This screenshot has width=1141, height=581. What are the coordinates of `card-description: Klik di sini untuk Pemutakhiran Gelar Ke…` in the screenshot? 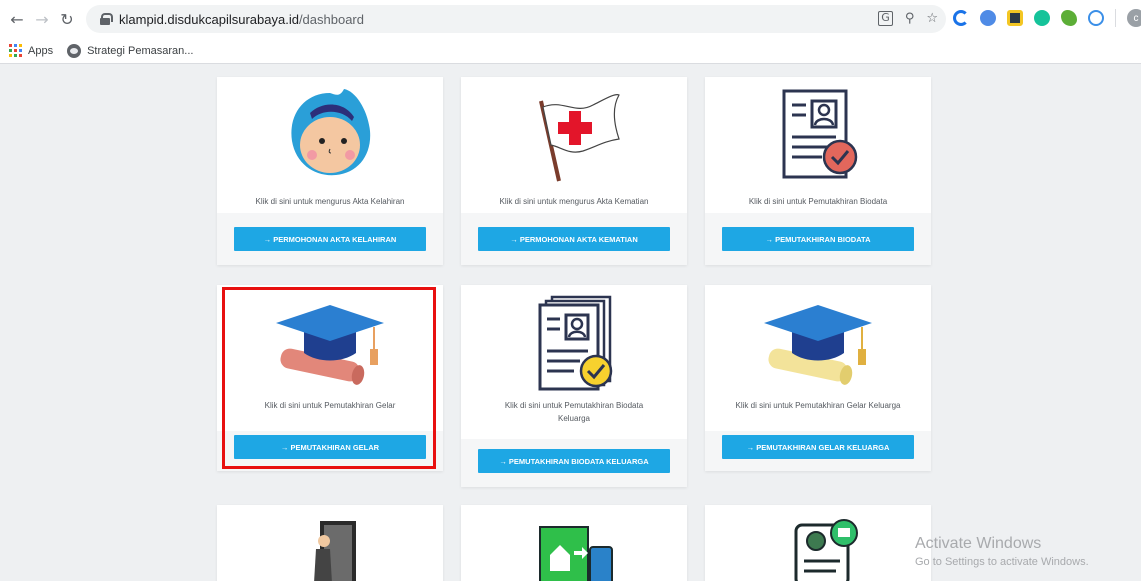 It's located at (818, 405).